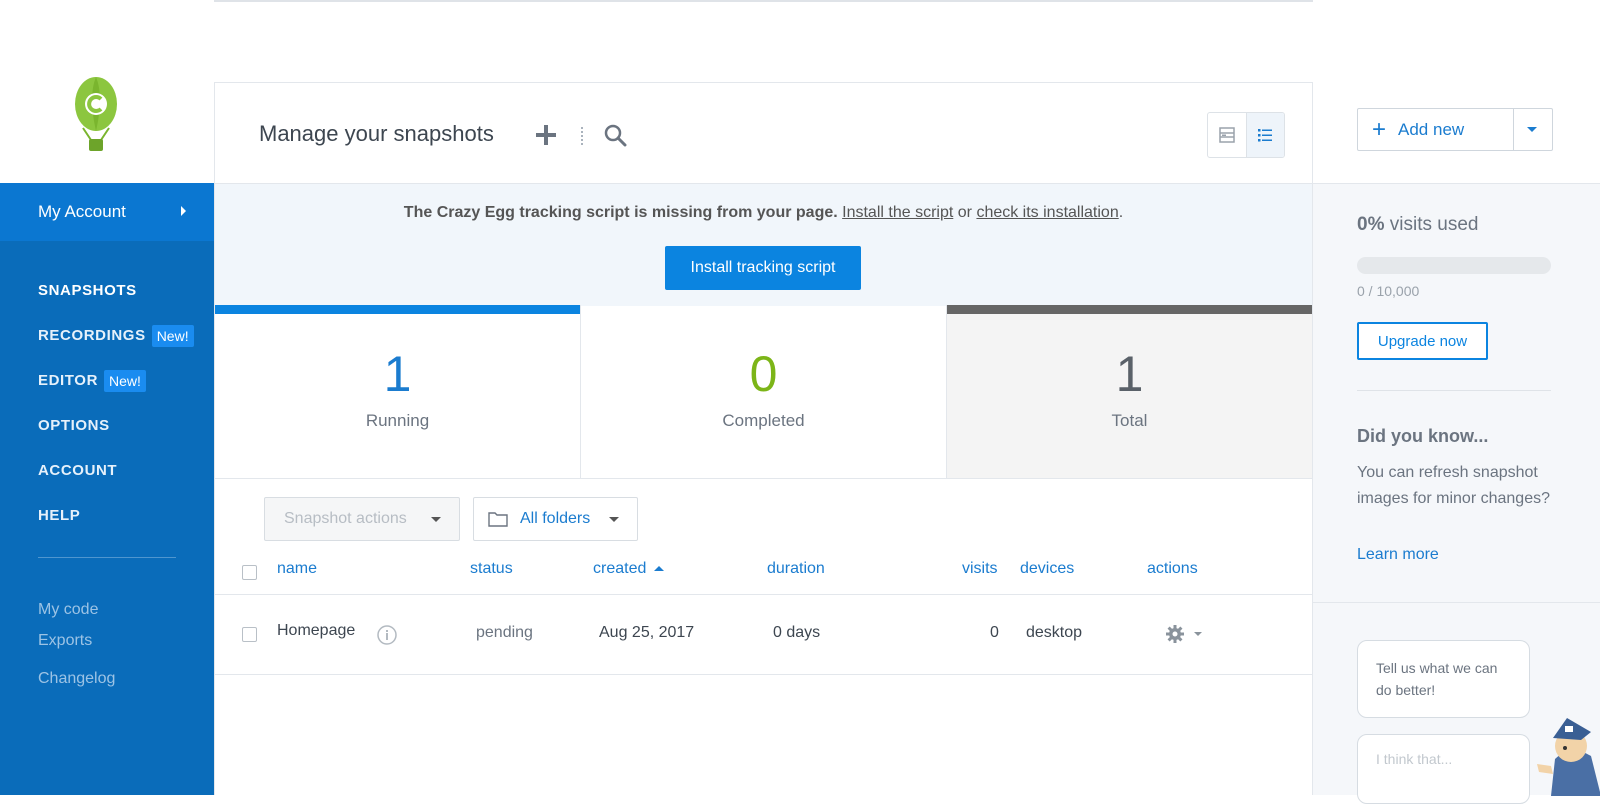  What do you see at coordinates (92, 335) in the screenshot?
I see `sidebar-item-label: RECORDINGS` at bounding box center [92, 335].